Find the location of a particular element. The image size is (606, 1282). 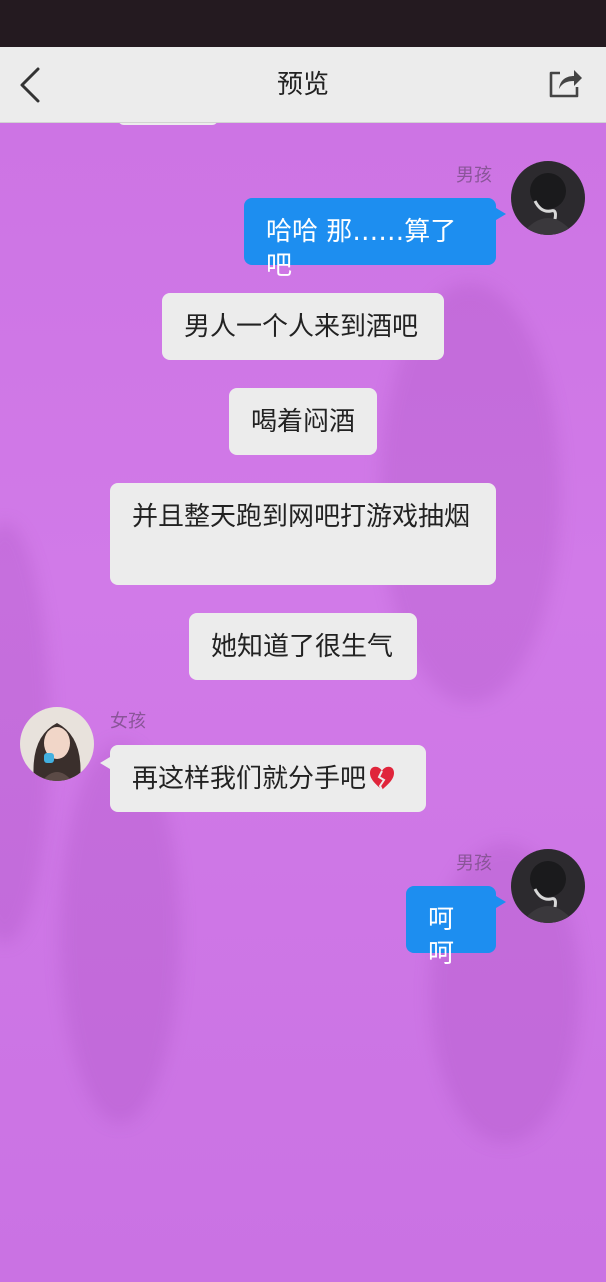

message-bubble: 男人一个人来到酒吧 is located at coordinates (303, 326).